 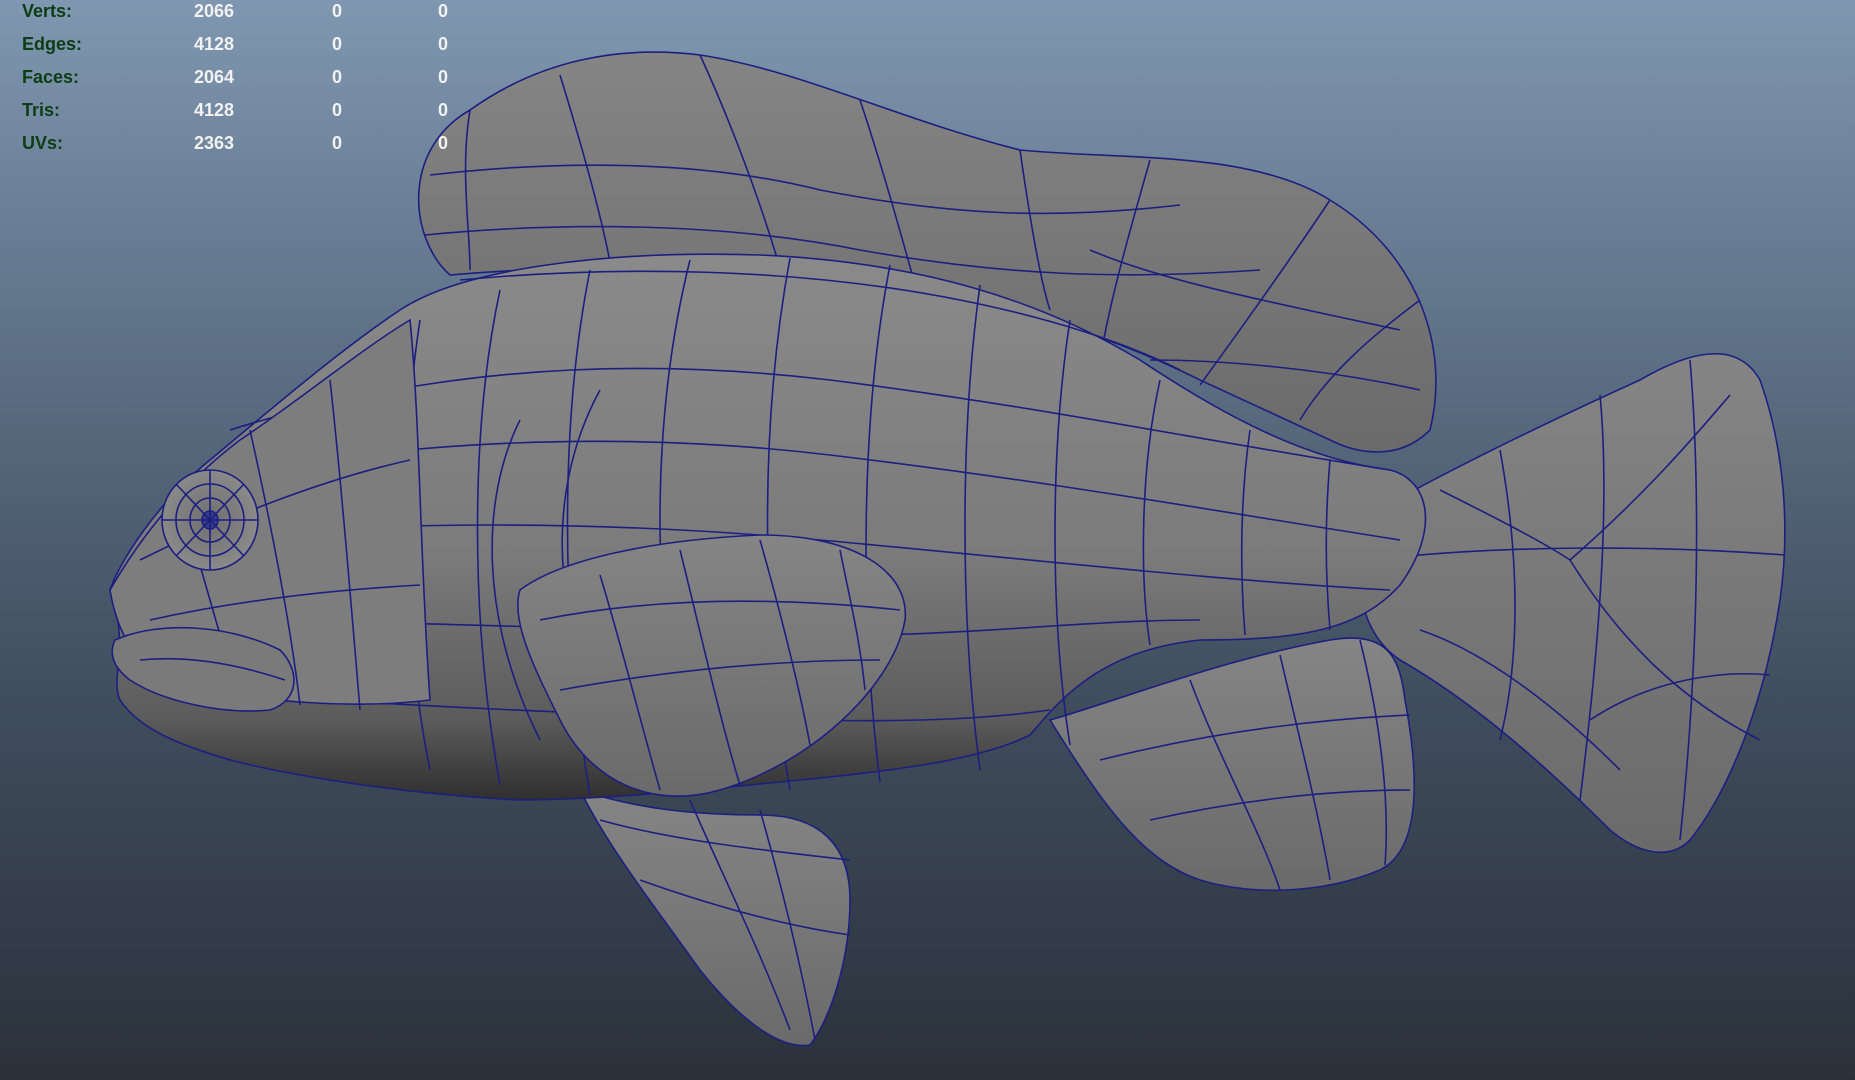 I want to click on hud-label: Tris:, so click(x=41, y=110).